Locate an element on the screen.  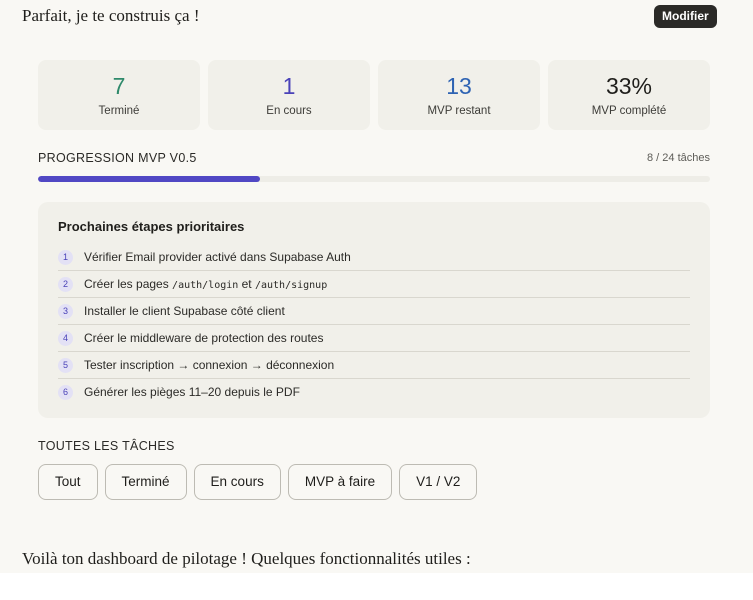
stat-label: MVP restant is located at coordinates (459, 111).